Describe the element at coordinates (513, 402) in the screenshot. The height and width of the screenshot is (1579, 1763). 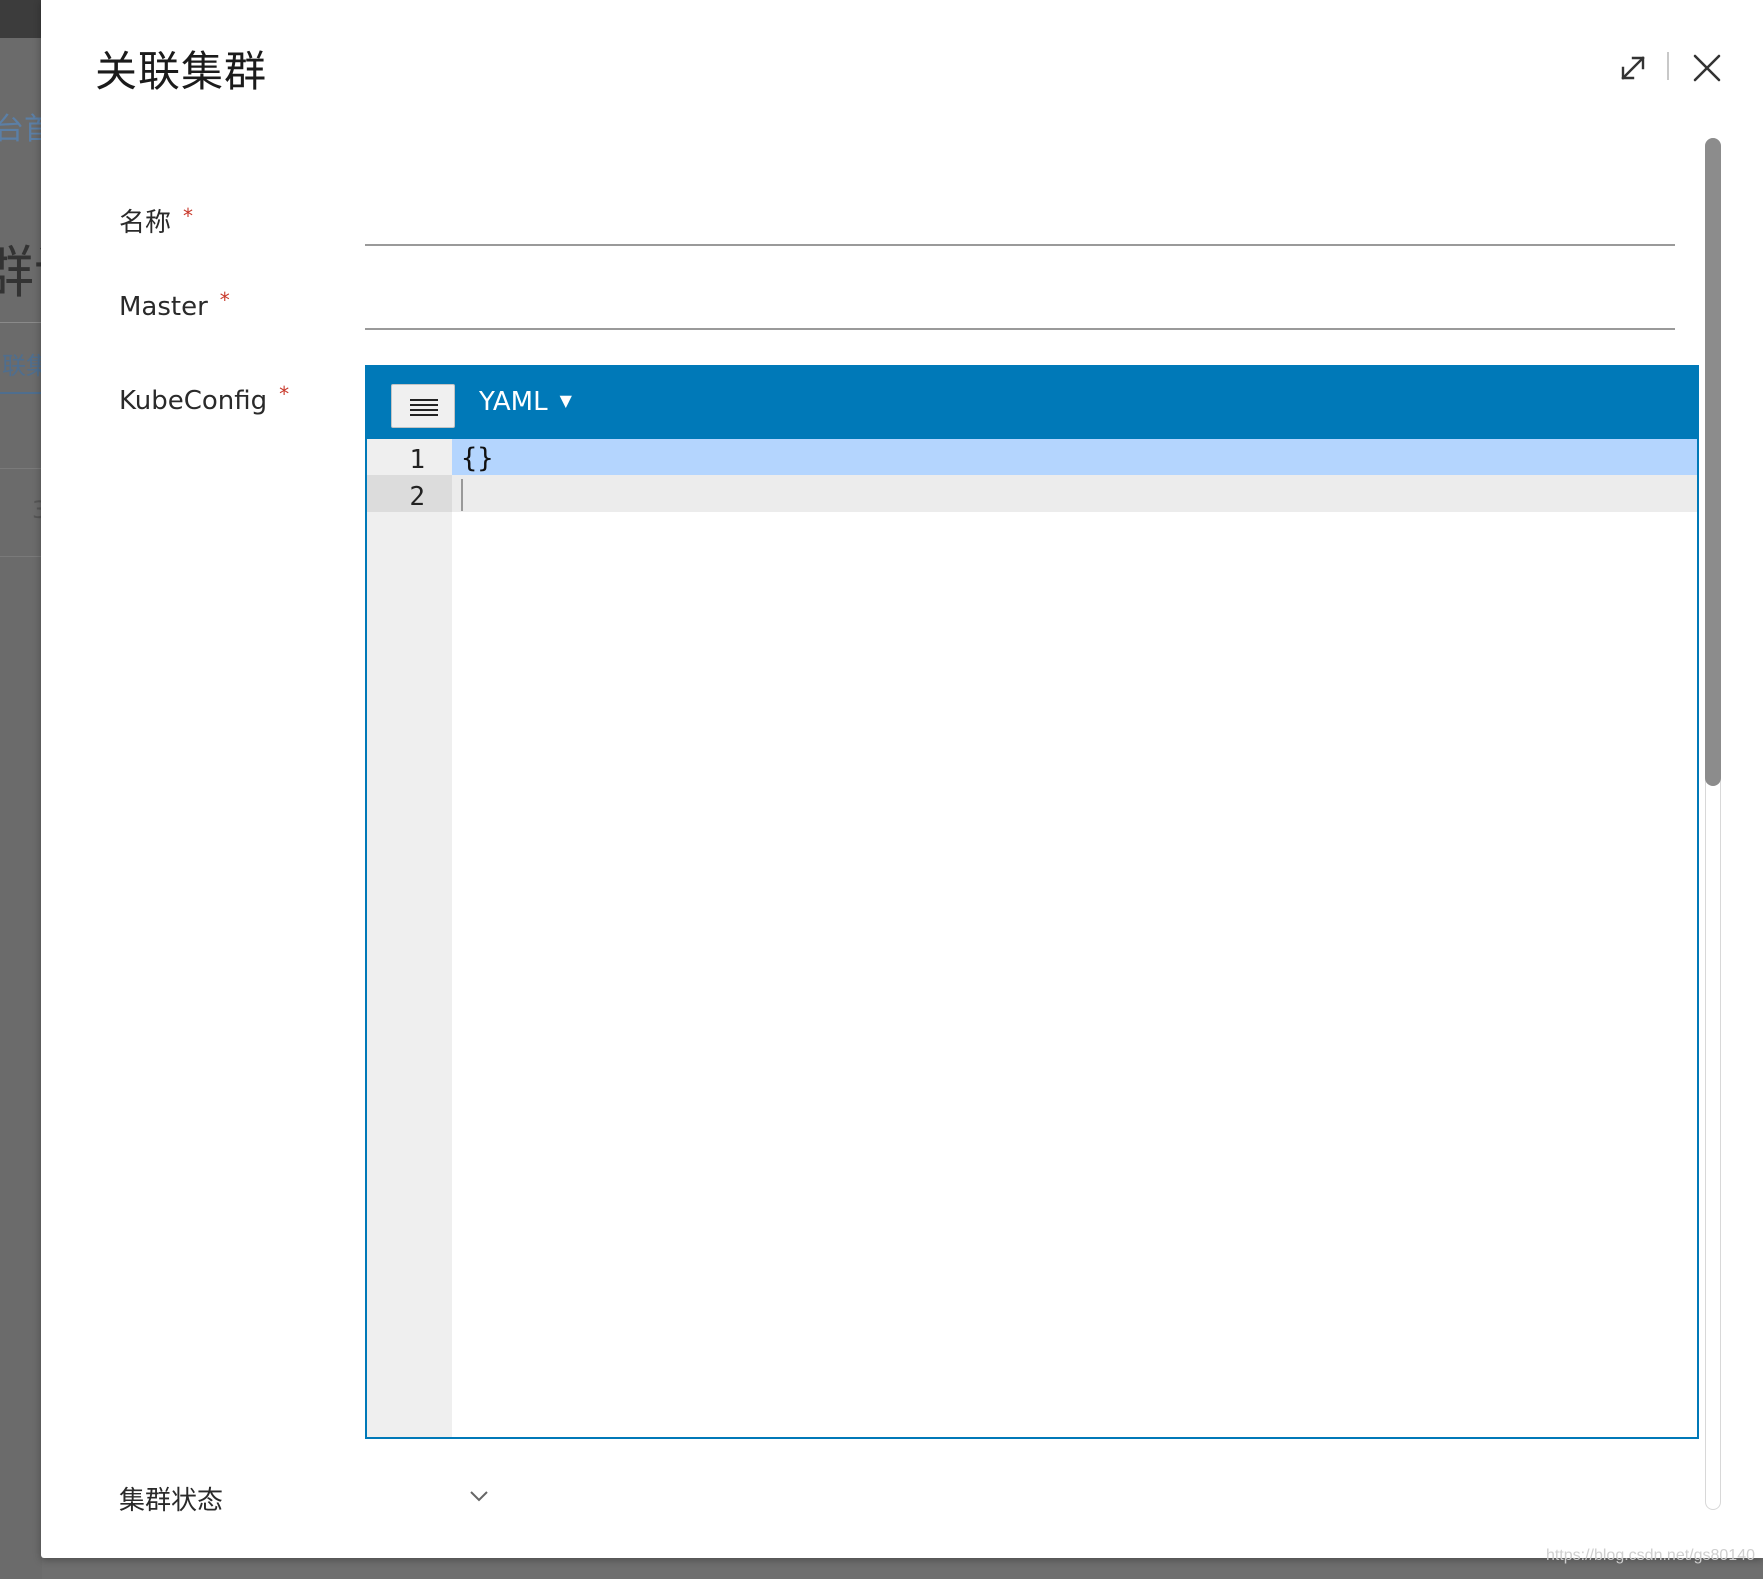
I see `language-label: YAML` at that location.